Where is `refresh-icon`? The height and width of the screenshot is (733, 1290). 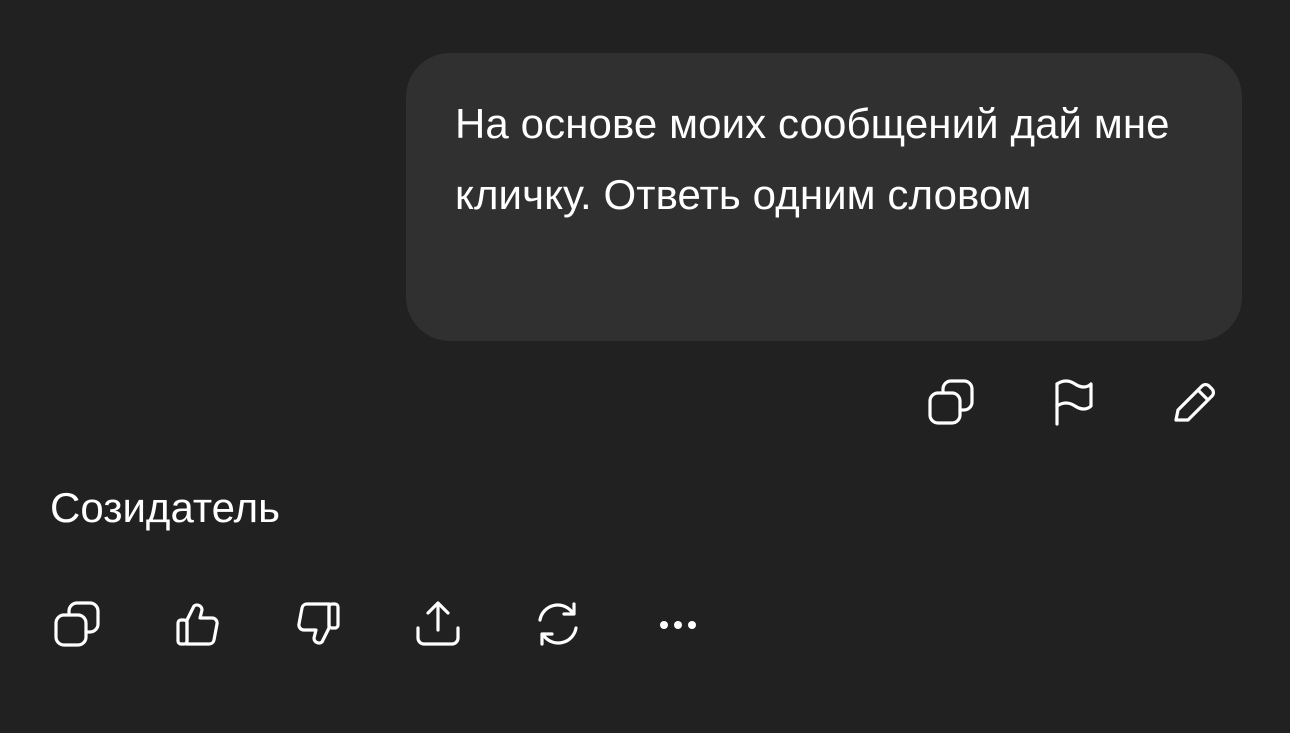
refresh-icon is located at coordinates (558, 624).